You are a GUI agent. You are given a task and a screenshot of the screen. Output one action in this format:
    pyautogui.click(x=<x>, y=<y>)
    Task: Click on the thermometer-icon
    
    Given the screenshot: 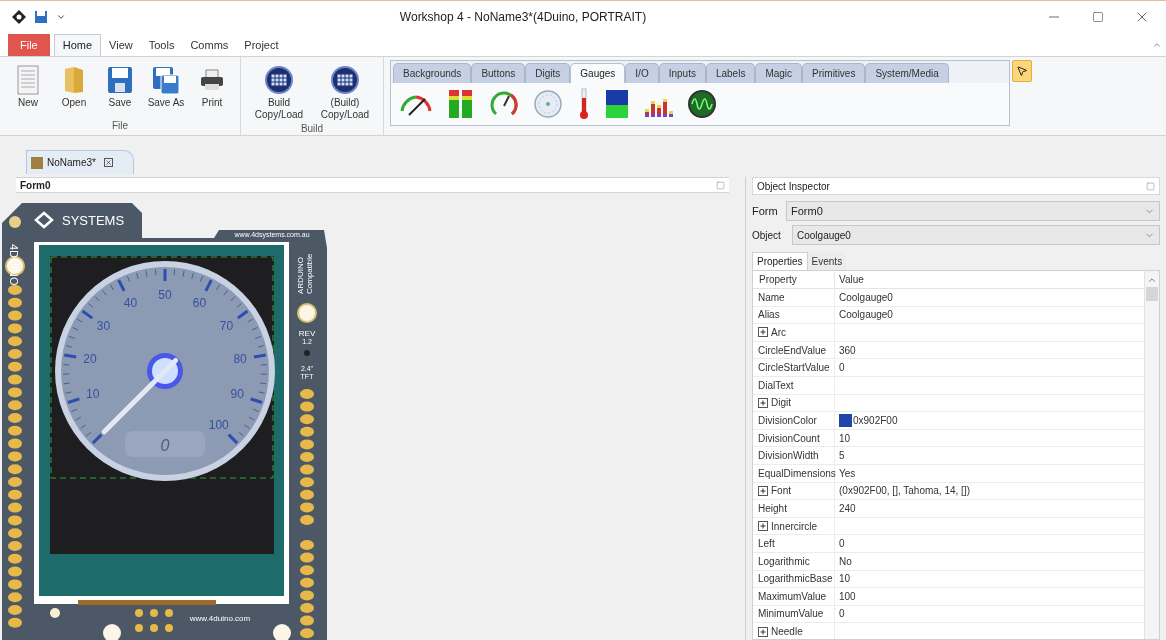 What is the action you would take?
    pyautogui.click(x=584, y=104)
    